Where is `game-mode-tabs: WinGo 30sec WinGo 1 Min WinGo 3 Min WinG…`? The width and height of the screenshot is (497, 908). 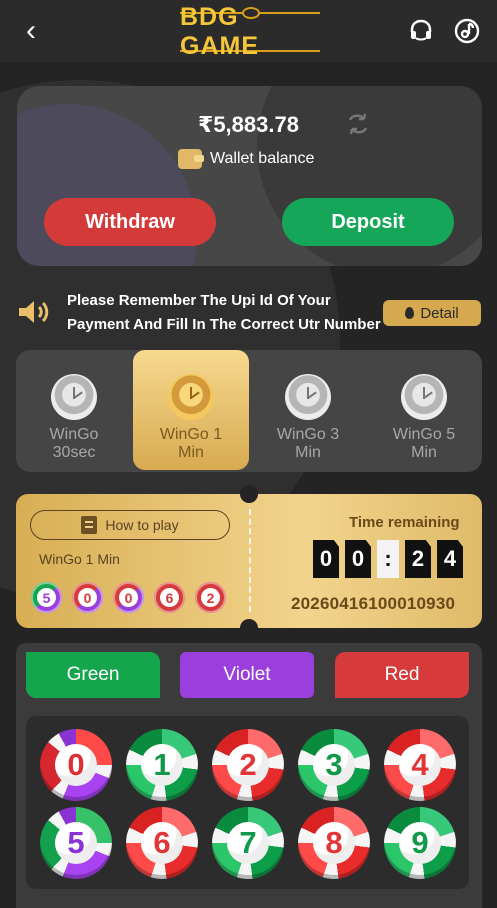 game-mode-tabs: WinGo 30sec WinGo 1 Min WinGo 3 Min WinG… is located at coordinates (249, 411).